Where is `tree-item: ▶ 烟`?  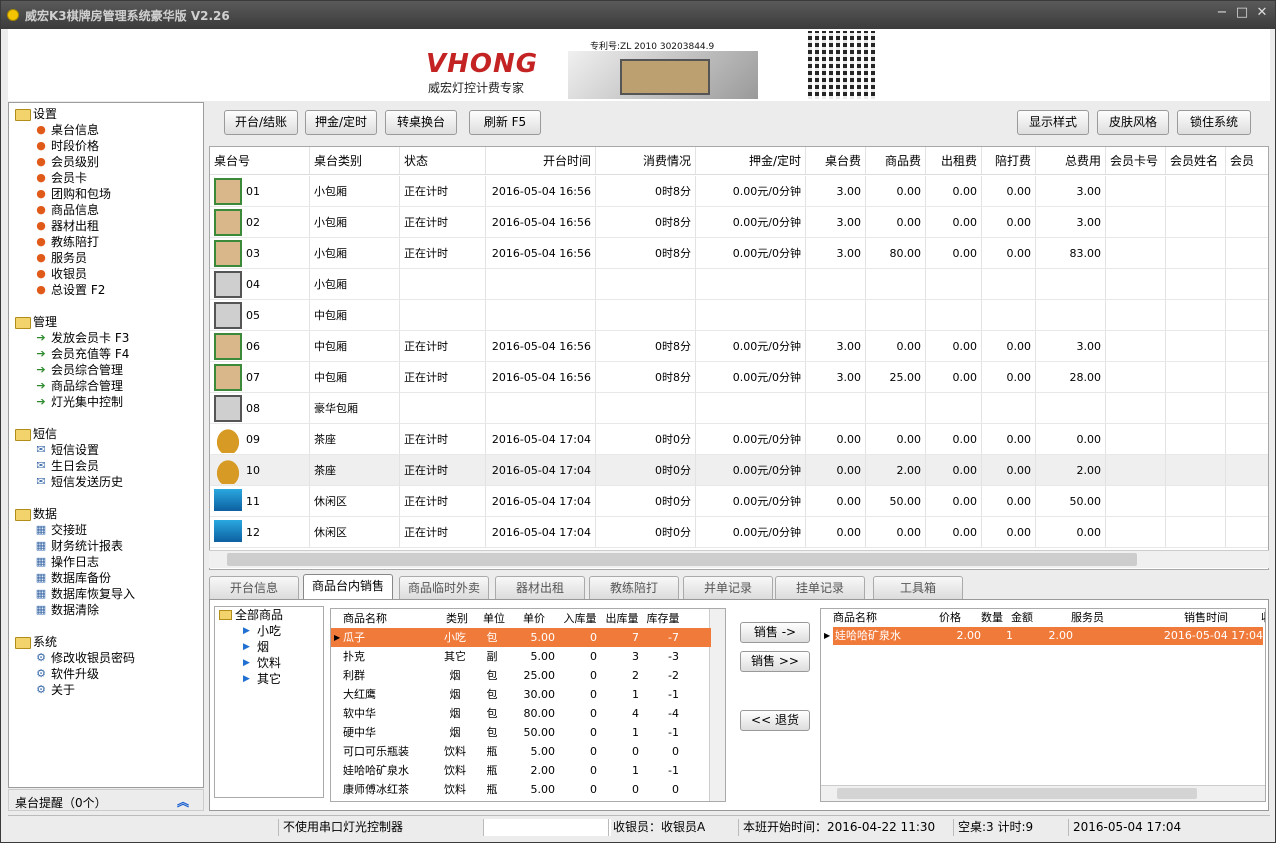 tree-item: ▶ 烟 is located at coordinates (269, 647).